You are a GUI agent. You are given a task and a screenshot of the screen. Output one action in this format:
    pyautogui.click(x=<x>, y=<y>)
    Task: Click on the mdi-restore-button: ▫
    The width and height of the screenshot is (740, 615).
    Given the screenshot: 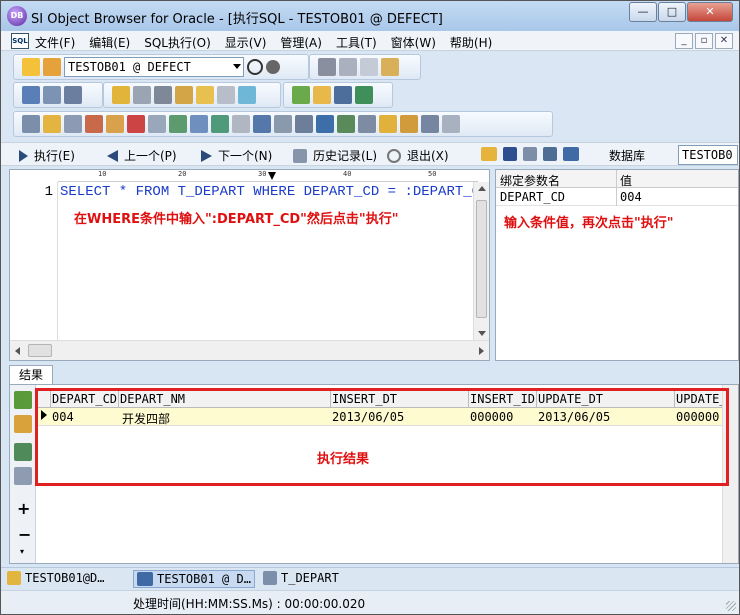 What is the action you would take?
    pyautogui.click(x=704, y=41)
    